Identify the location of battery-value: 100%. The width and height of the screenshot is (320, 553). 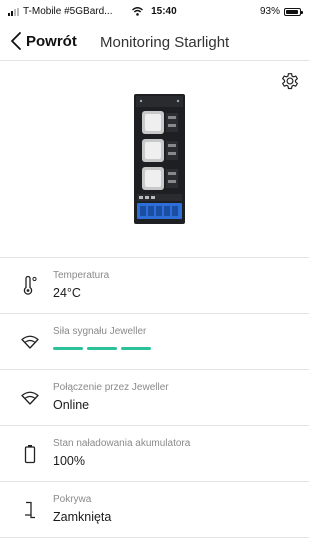
(69, 461).